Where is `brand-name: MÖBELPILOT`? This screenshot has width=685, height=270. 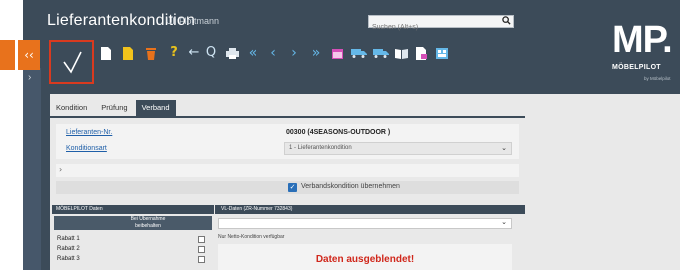 brand-name: MÖBELPILOT is located at coordinates (636, 67).